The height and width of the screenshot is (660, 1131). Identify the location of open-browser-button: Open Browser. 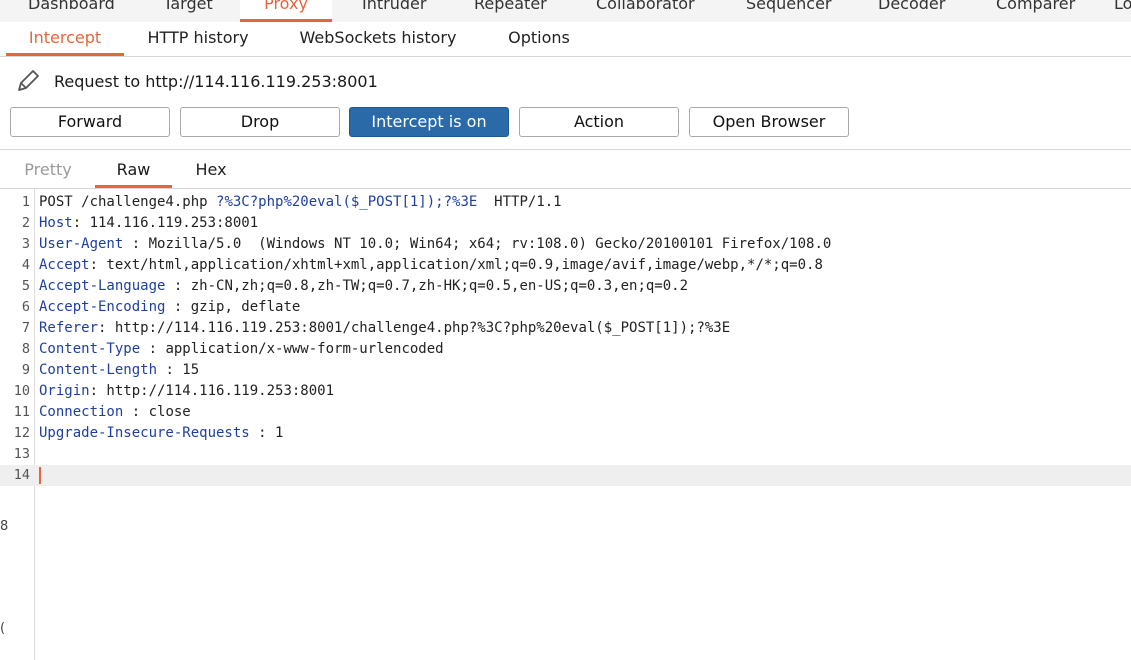
(769, 122).